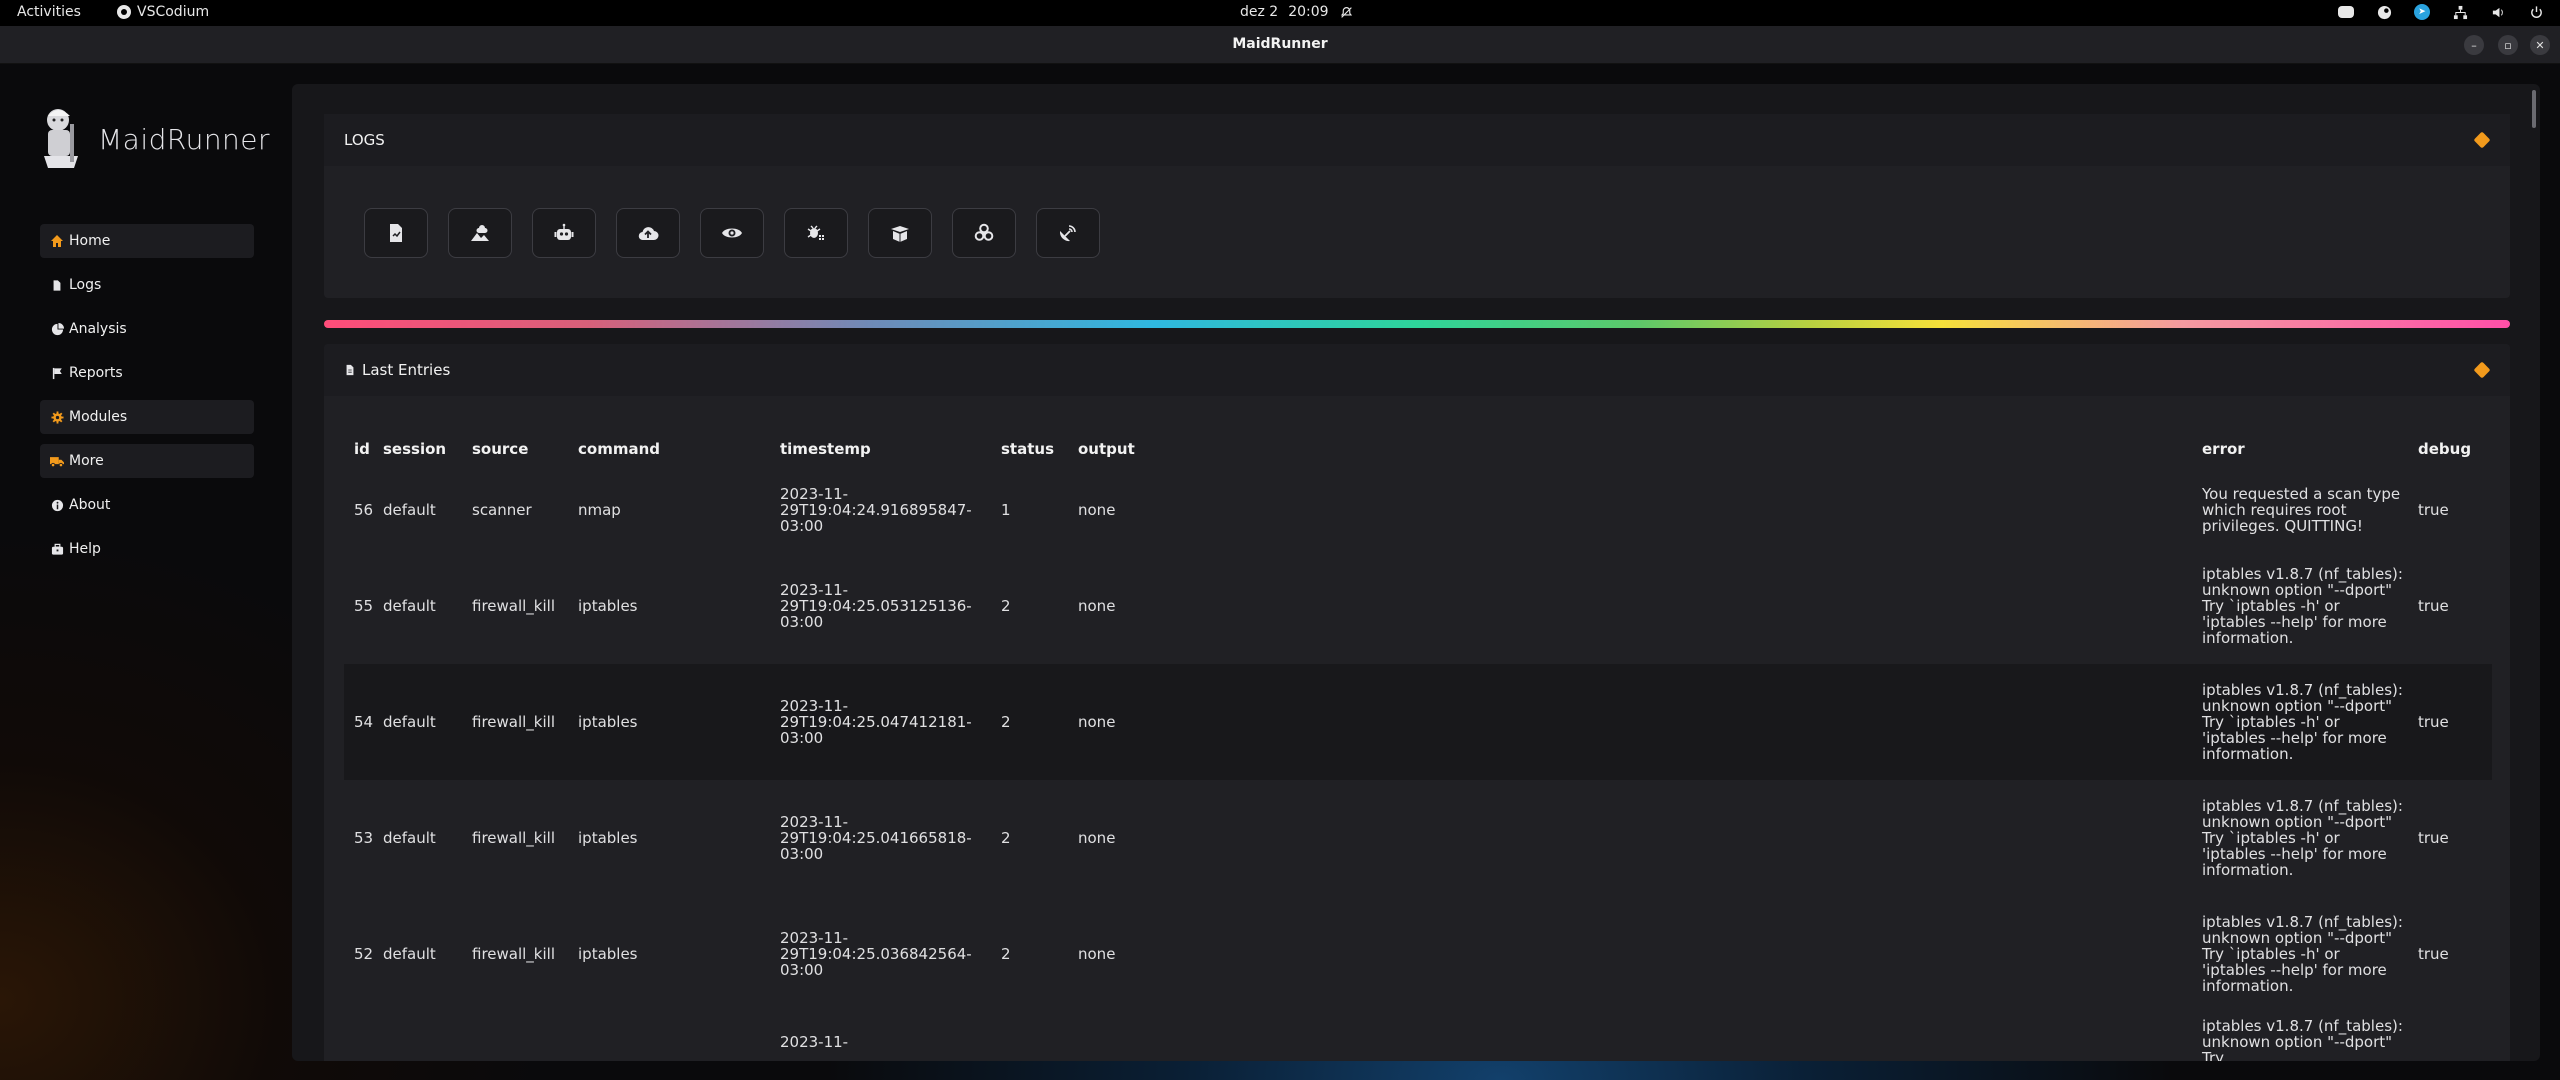 This screenshot has height=1080, width=2560. What do you see at coordinates (2422, 12) in the screenshot?
I see `telegram-icon: ➤` at bounding box center [2422, 12].